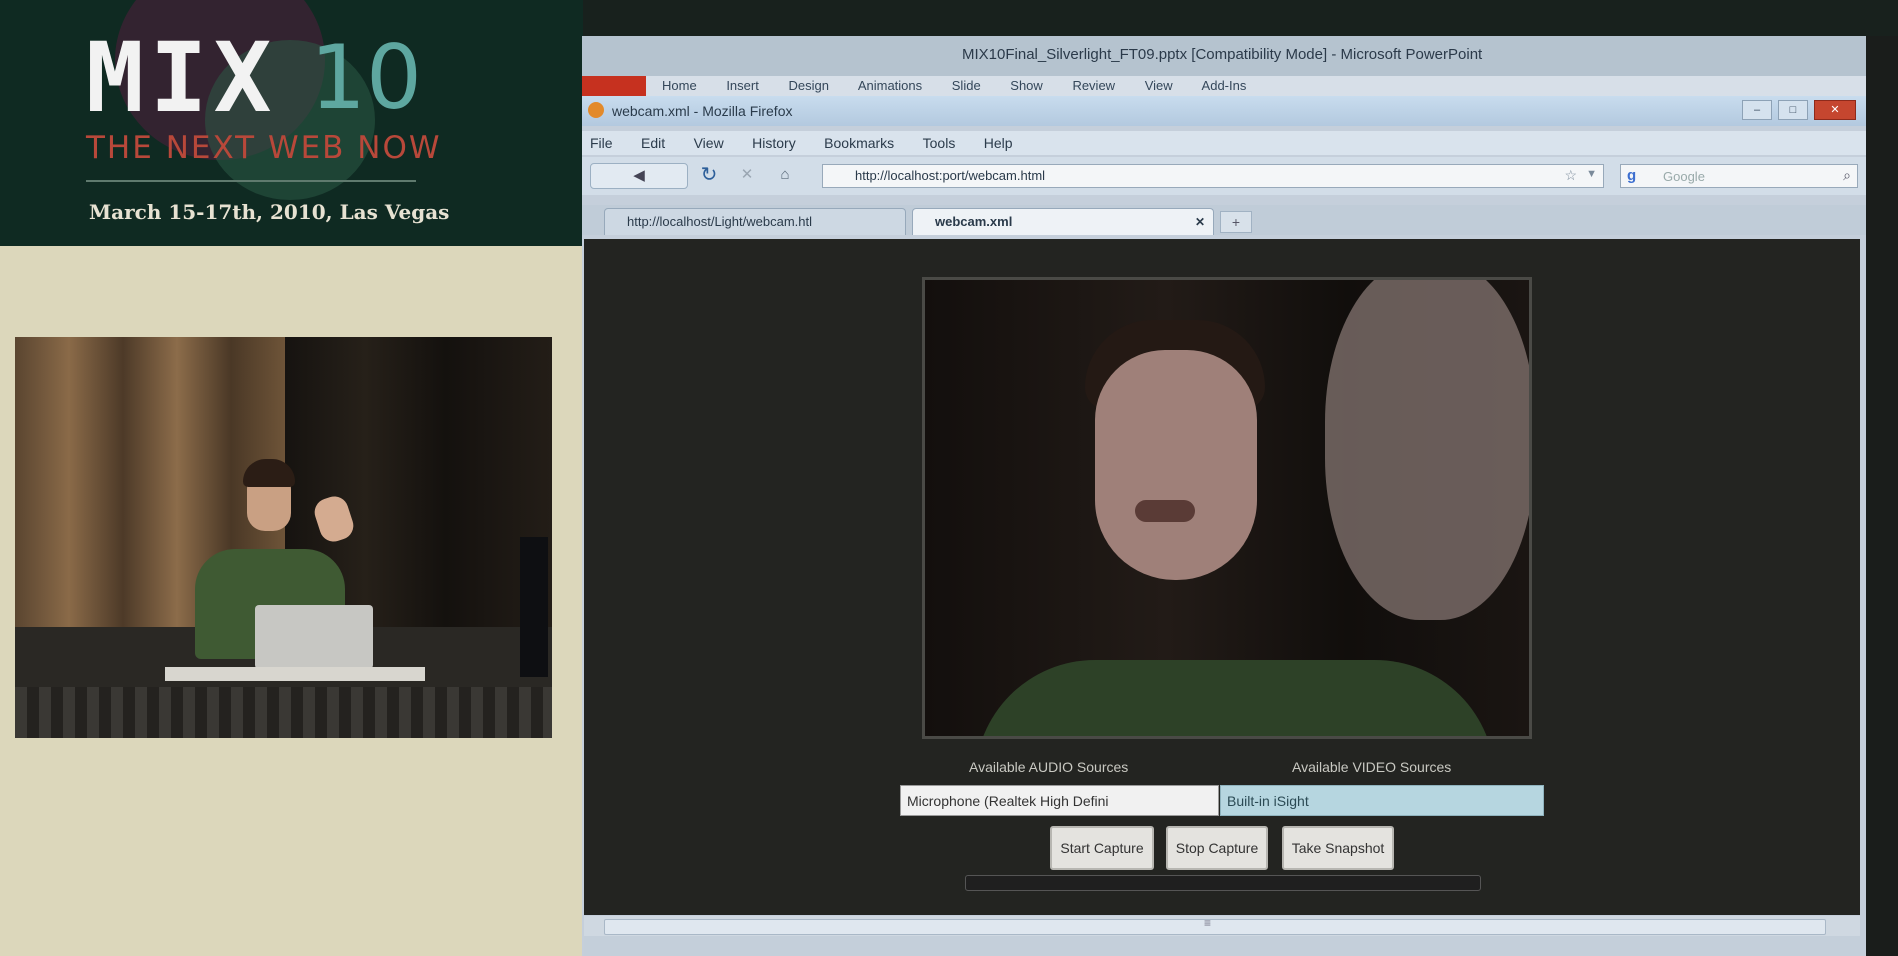 Image resolution: width=1898 pixels, height=956 pixels. I want to click on reload-icon: ↻, so click(709, 175).